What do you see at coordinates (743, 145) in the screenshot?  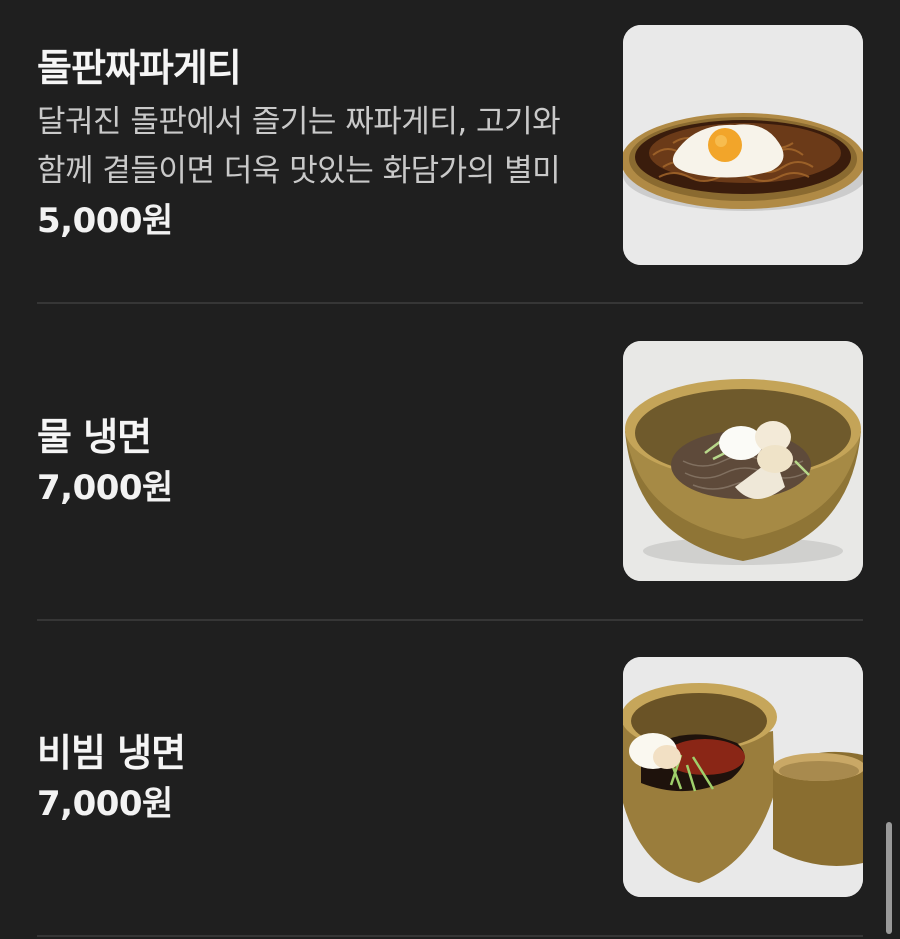 I see `jjapaghetti-photo` at bounding box center [743, 145].